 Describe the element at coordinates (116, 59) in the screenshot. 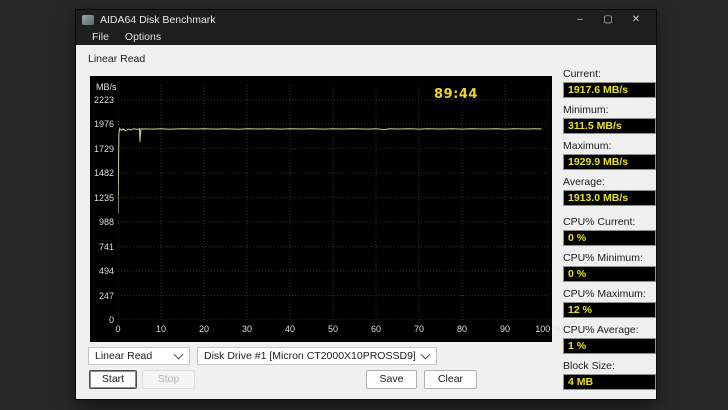

I see `tab-linear-read: Linear Read` at that location.